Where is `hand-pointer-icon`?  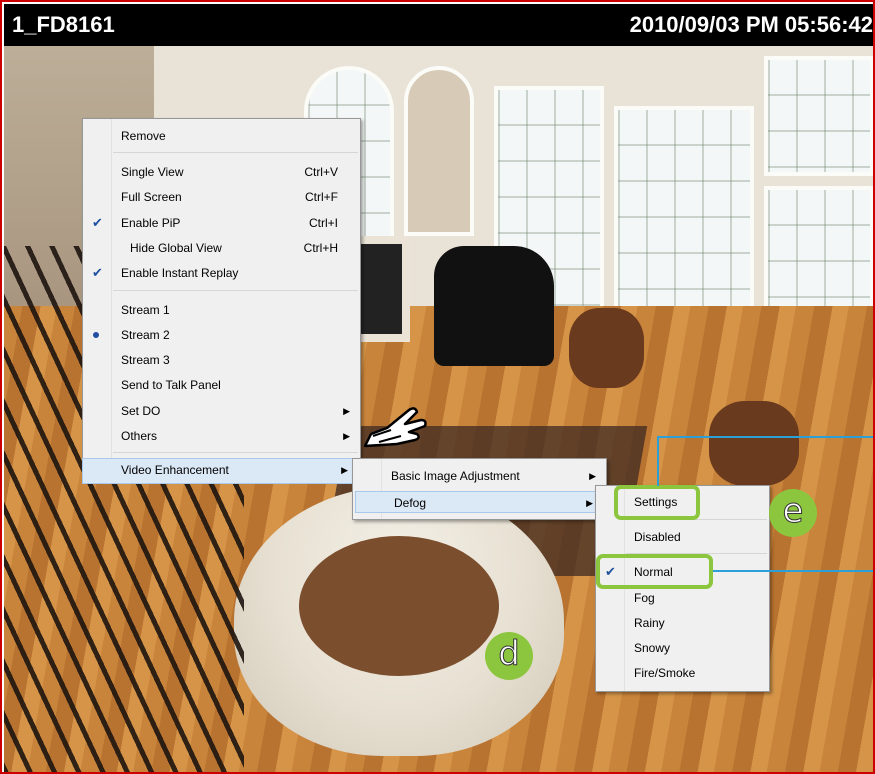
hand-pointer-icon is located at coordinates (395, 427).